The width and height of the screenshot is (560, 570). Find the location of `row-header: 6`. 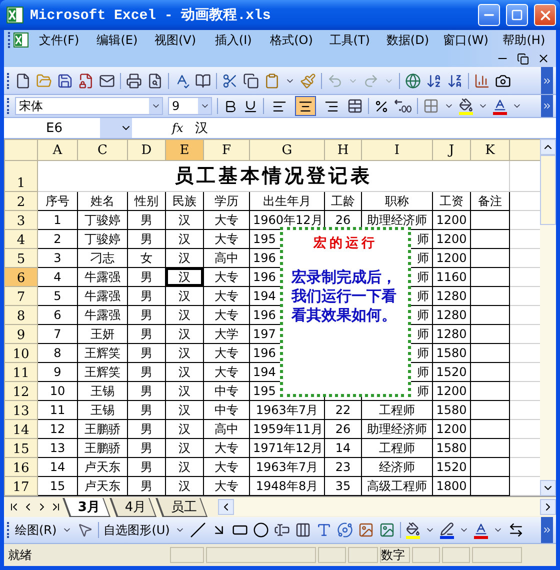

row-header: 6 is located at coordinates (21, 277).